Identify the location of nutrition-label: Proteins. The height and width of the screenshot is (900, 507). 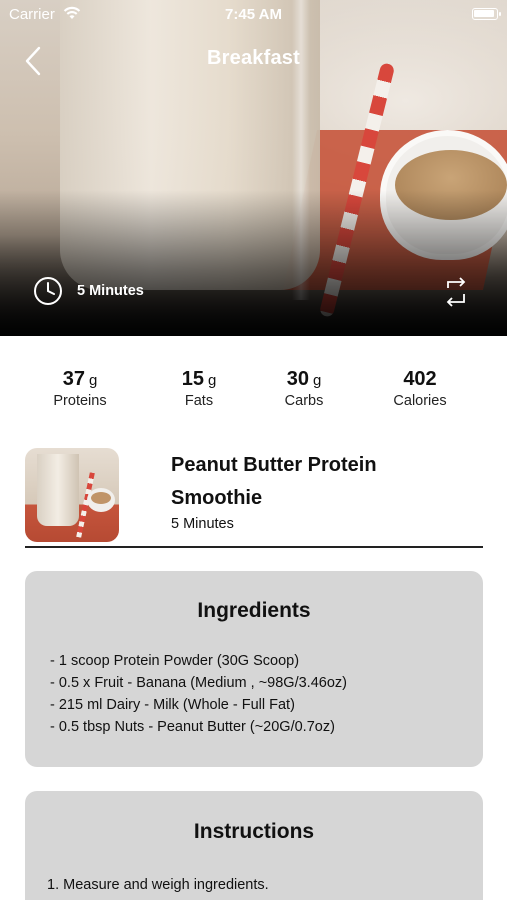
(80, 401).